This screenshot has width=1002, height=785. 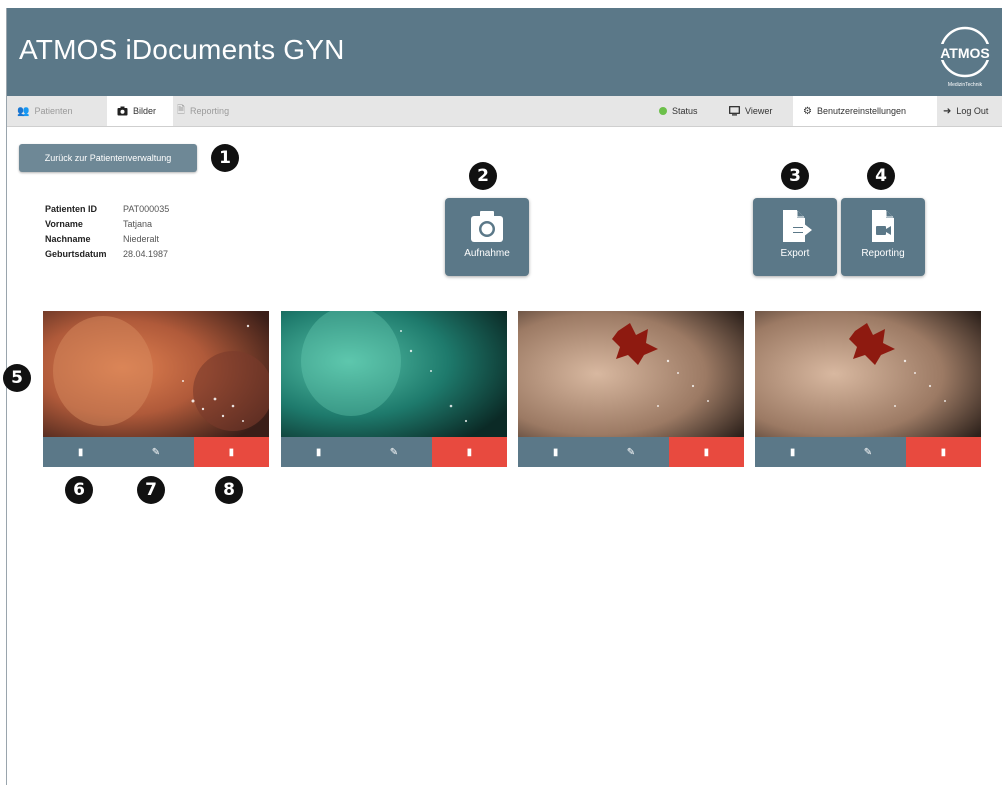 I want to click on thumbnail-1-toolbar: ▮ ✎ ▮, so click(x=156, y=452).